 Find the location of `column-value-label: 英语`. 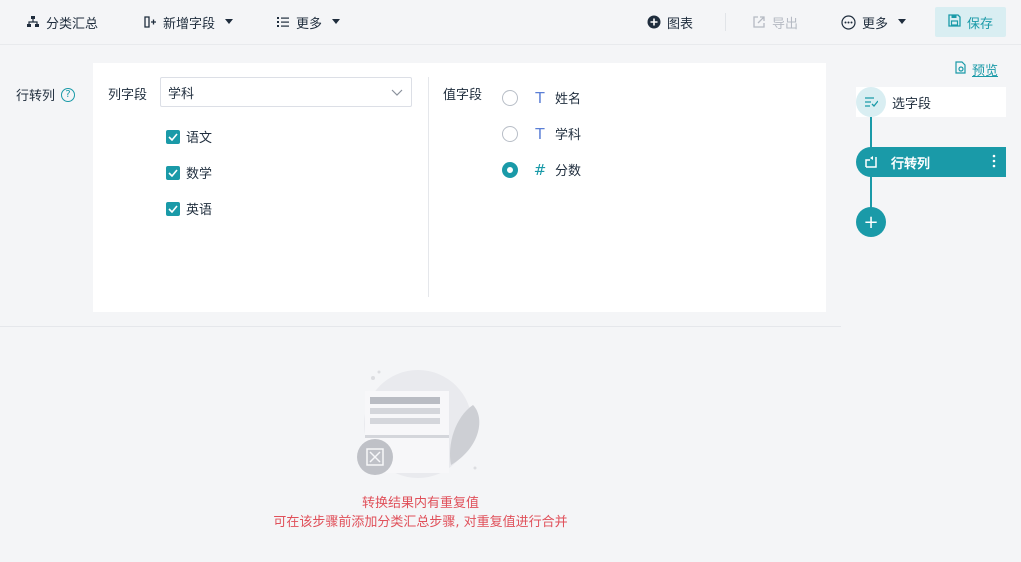

column-value-label: 英语 is located at coordinates (199, 210).